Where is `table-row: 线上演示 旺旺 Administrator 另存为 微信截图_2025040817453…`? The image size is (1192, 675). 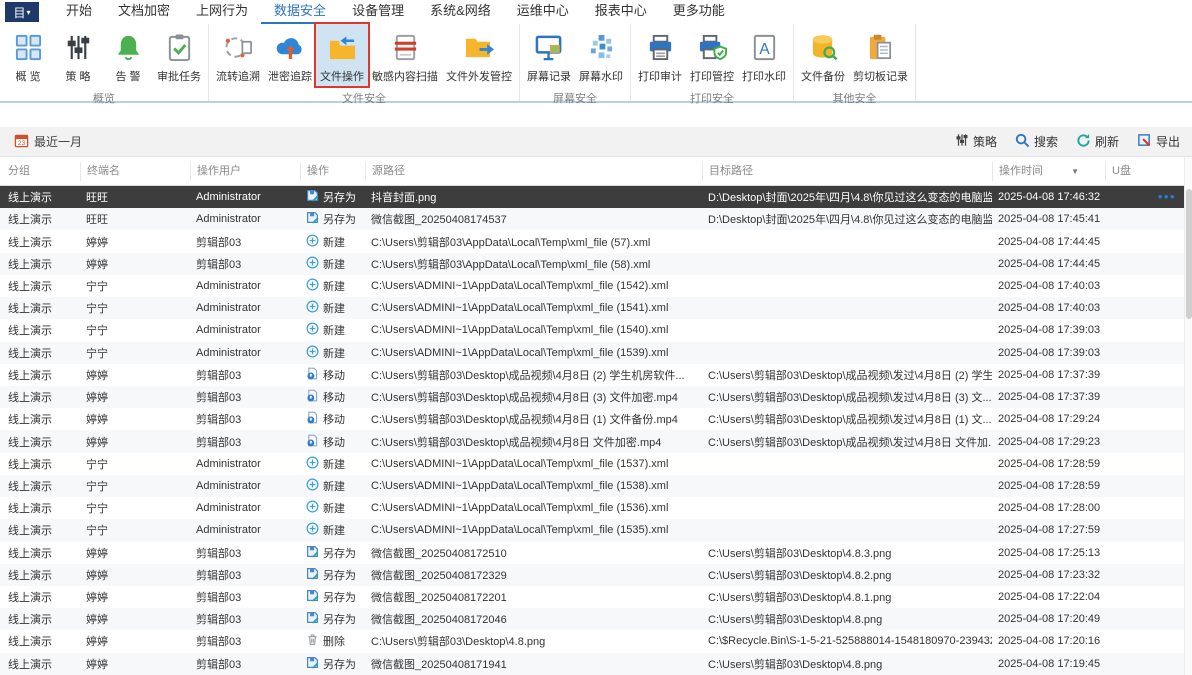 table-row: 线上演示 旺旺 Administrator 另存为 微信截图_2025040817453… is located at coordinates (596, 219).